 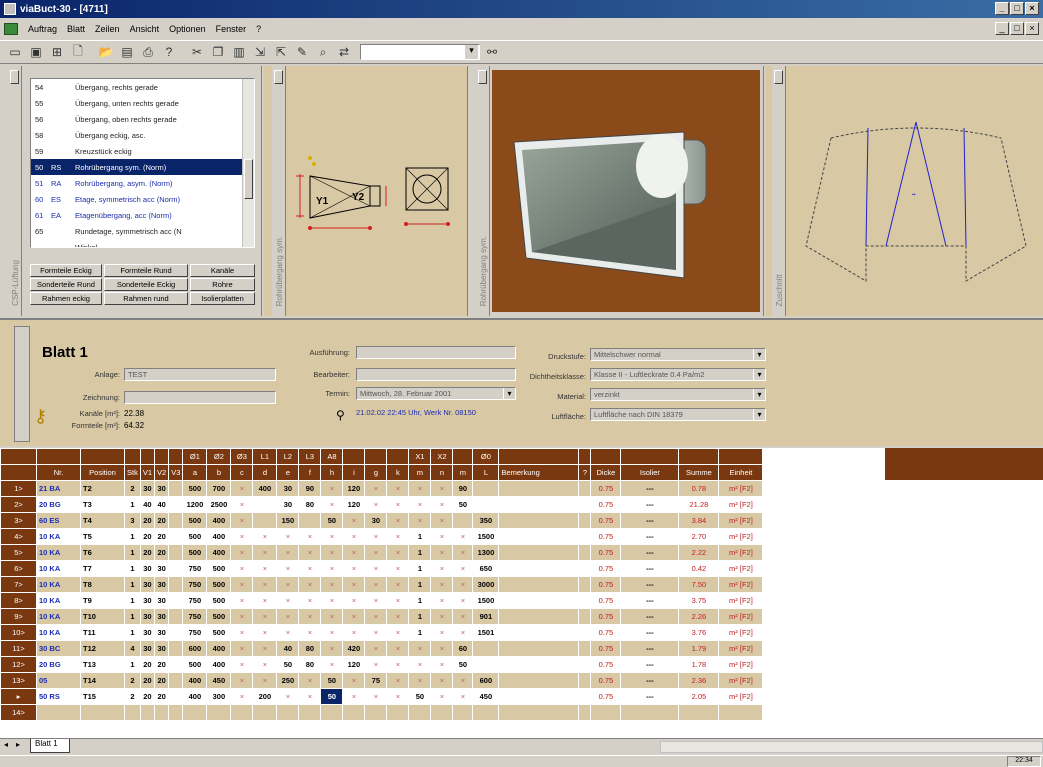 I want to click on grid-cell-rh: 12>, so click(x=18, y=664).